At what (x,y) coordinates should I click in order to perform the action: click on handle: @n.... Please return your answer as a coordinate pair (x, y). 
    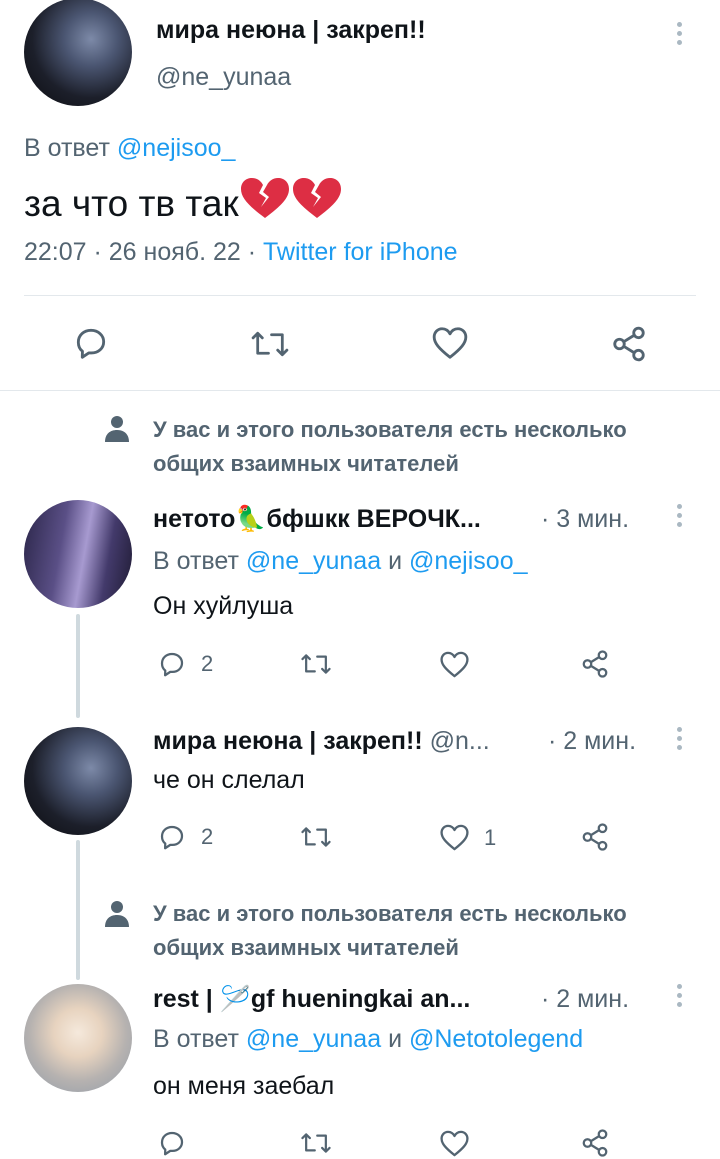
    Looking at the image, I should click on (460, 741).